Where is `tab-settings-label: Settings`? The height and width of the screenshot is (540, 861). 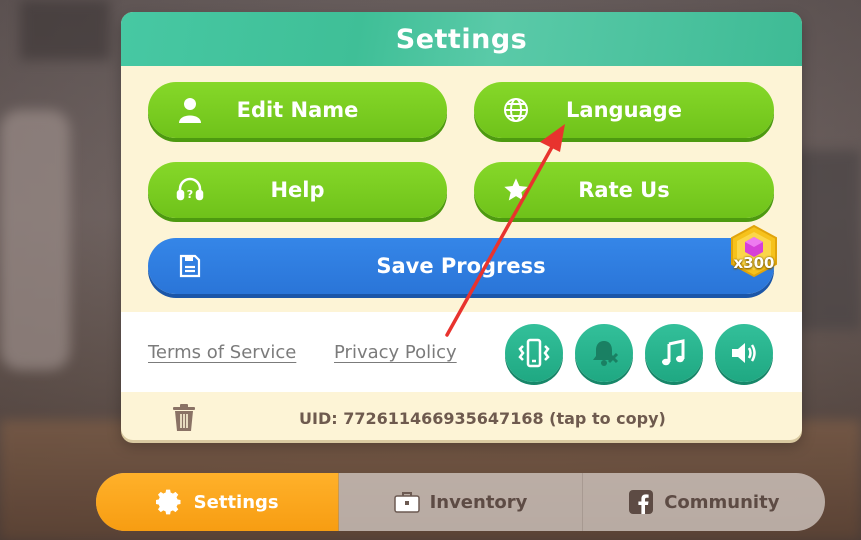
tab-settings-label: Settings is located at coordinates (236, 502).